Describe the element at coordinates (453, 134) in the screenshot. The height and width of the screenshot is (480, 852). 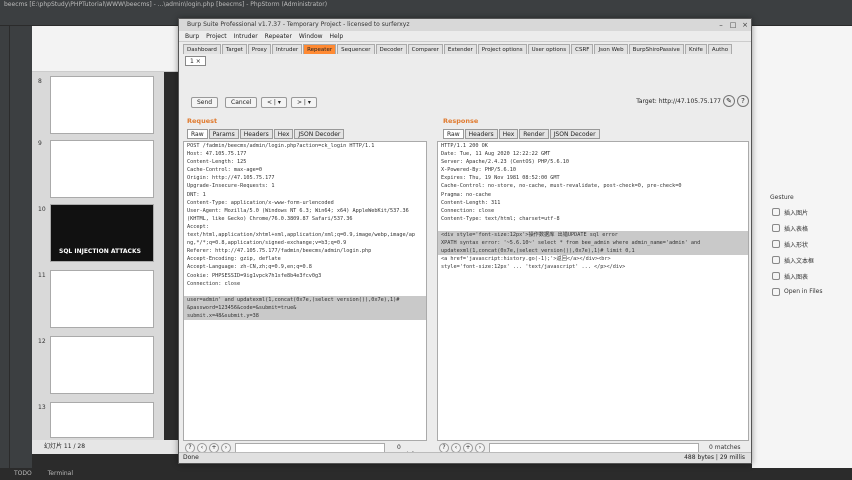
I see `response-tab-raw: Raw` at that location.